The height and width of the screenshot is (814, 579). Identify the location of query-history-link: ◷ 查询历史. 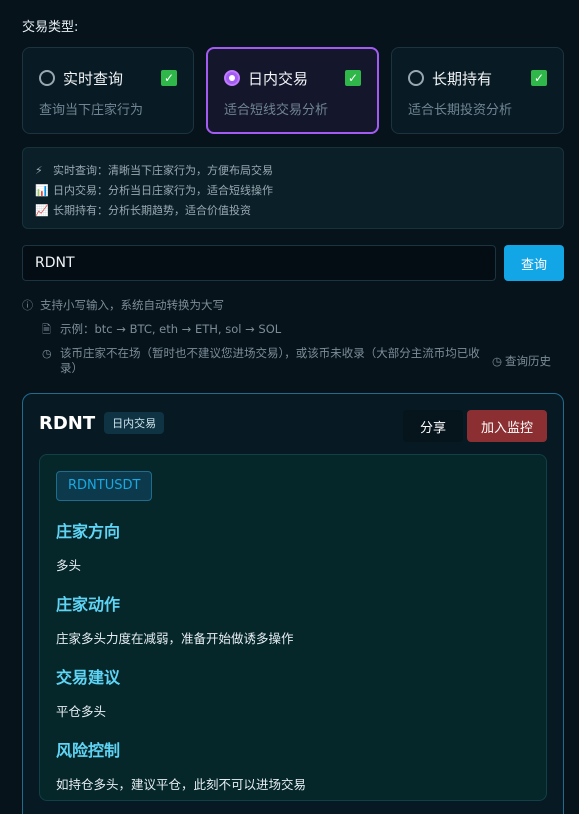
(521, 361).